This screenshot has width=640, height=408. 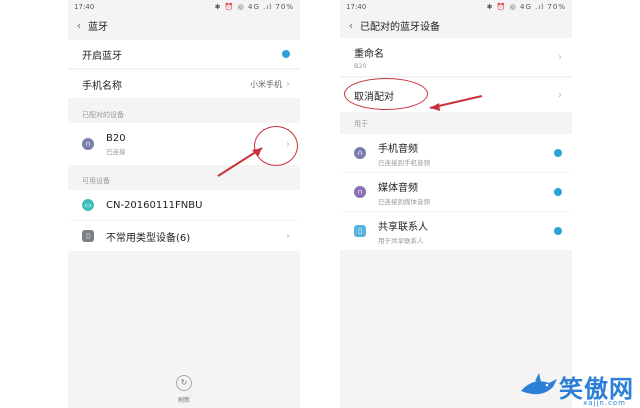 What do you see at coordinates (604, 403) in the screenshot?
I see `watermark-url: xajjn.com` at bounding box center [604, 403].